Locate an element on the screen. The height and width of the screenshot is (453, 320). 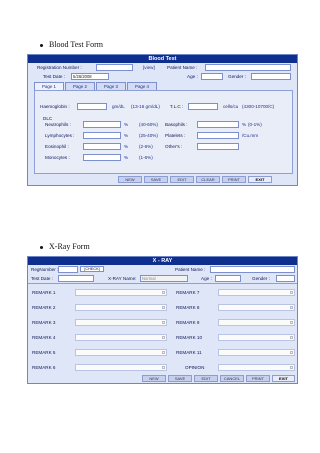
xray-edit-button: EDIT is located at coordinates (206, 378).